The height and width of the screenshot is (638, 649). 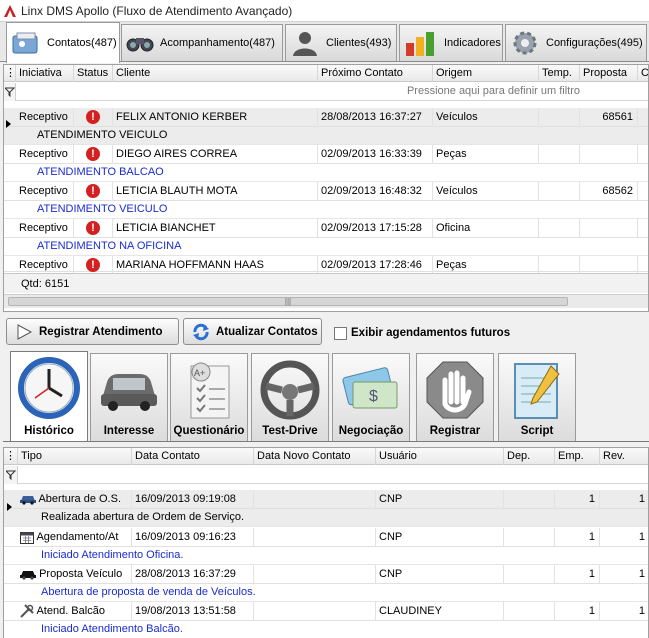 I want to click on tab-clientes: Clientes(493), so click(x=341, y=42).